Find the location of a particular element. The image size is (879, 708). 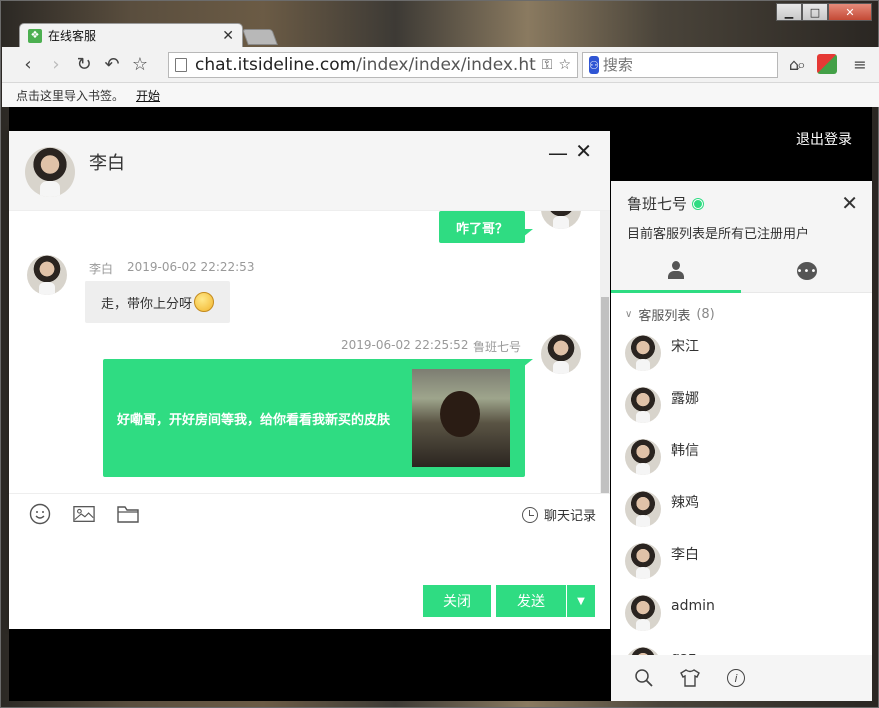

tab-conversations: ••• is located at coordinates (807, 271).